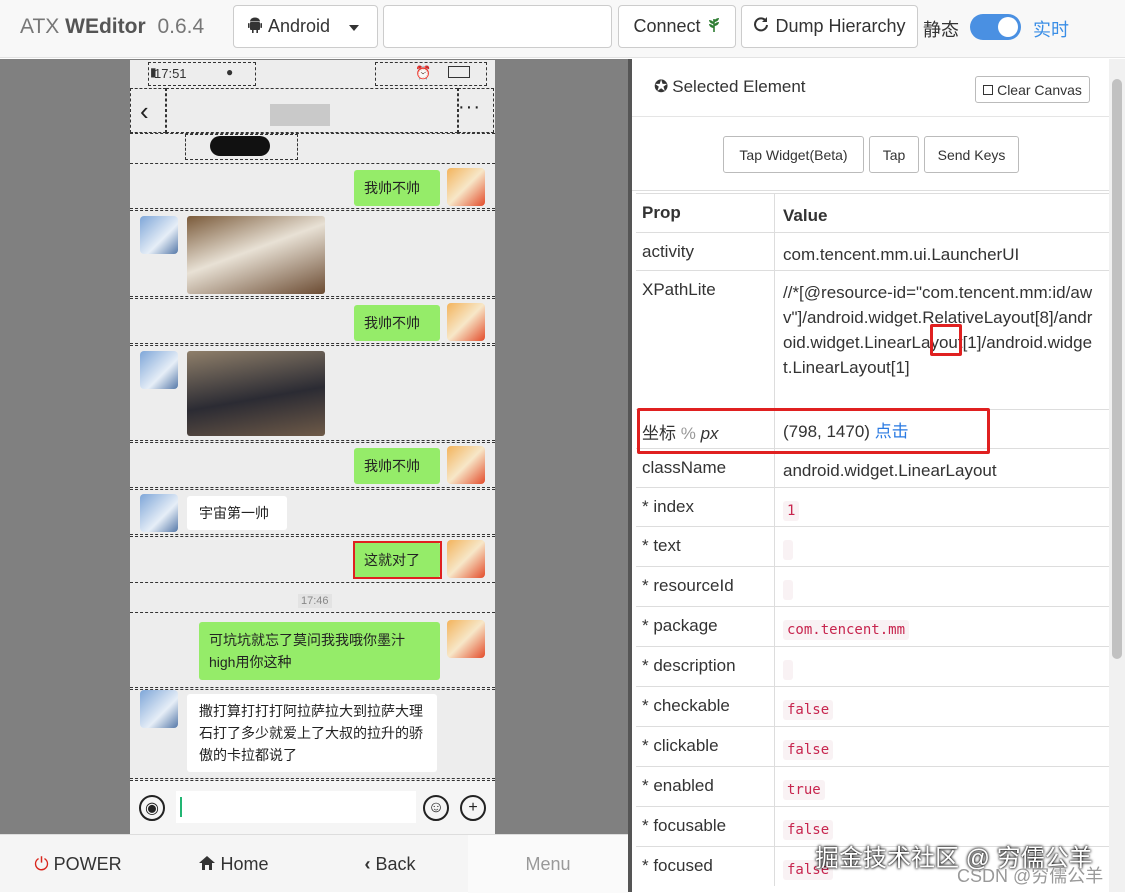  I want to click on chat-input-bar: ◉ ☺ +, so click(312, 807).